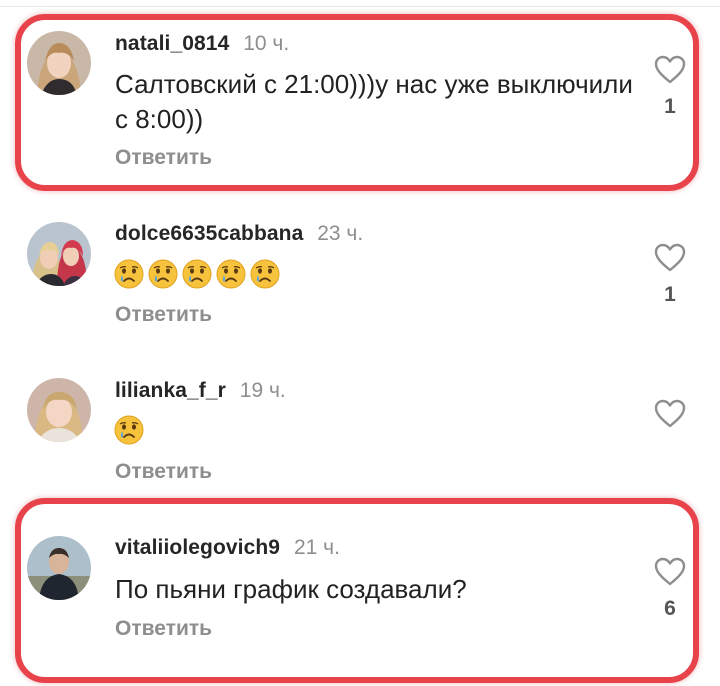 The image size is (720, 686). I want to click on comment-timestamp: 23 ч., so click(340, 233).